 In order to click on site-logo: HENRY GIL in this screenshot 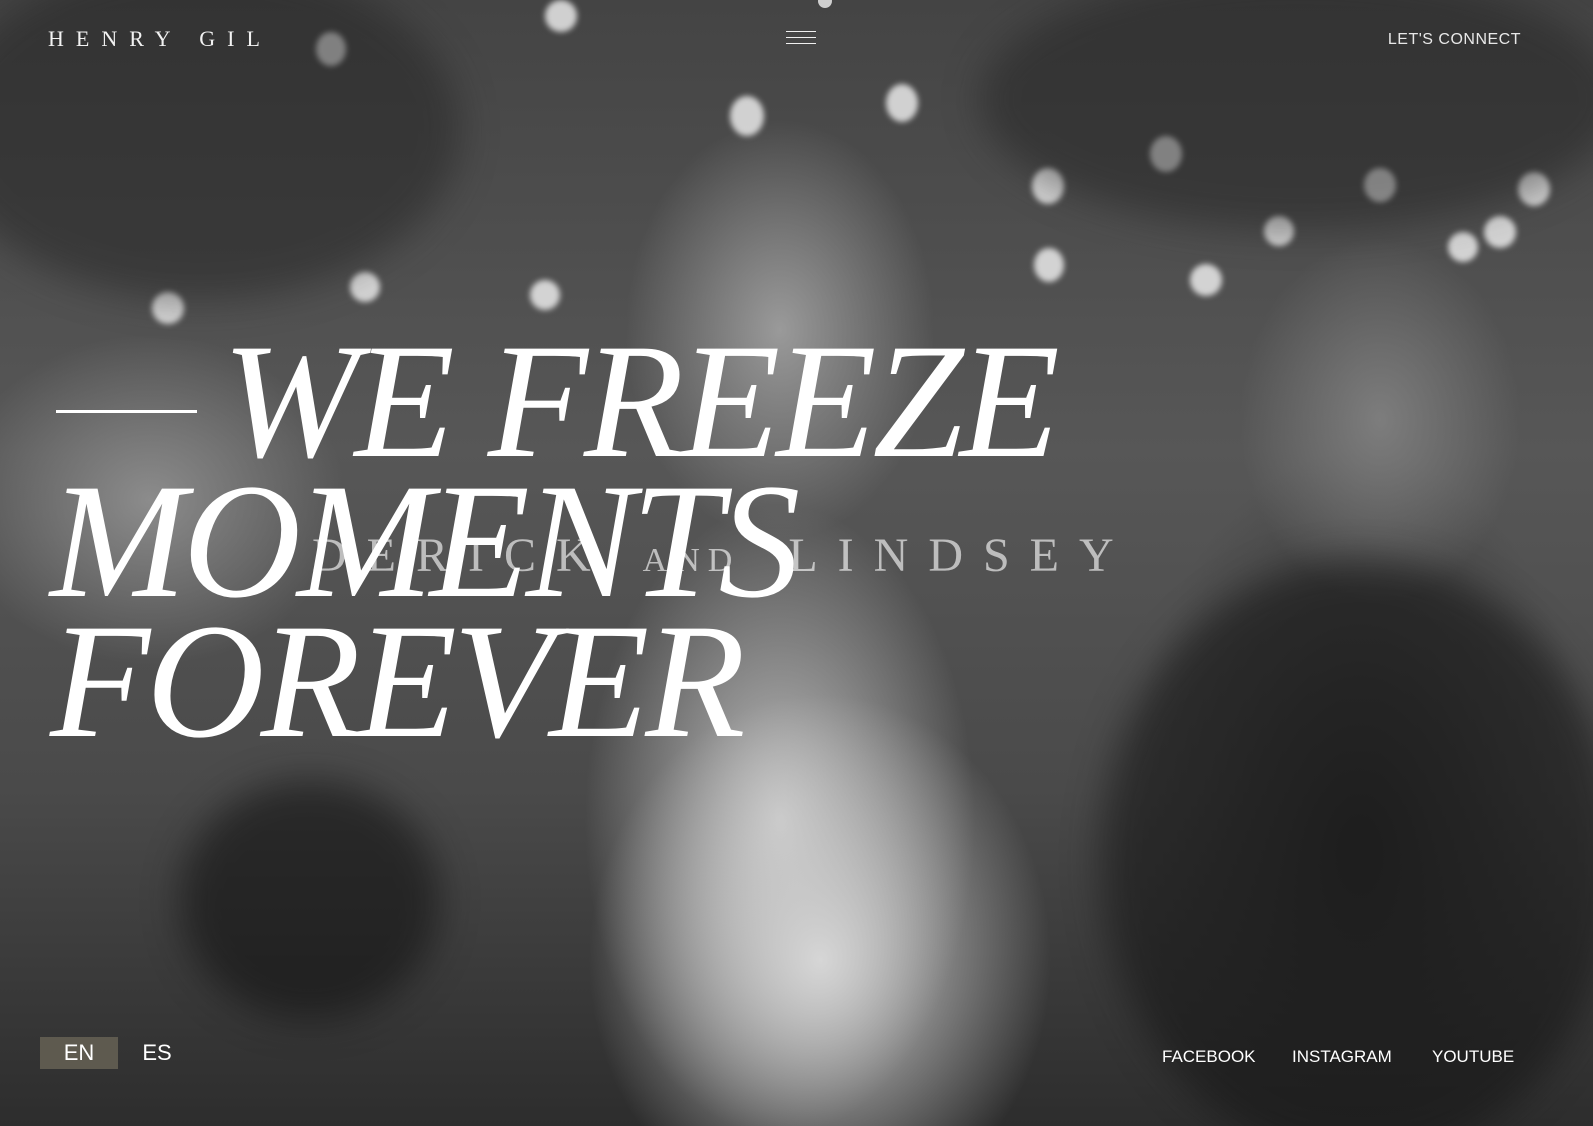, I will do `click(160, 39)`.